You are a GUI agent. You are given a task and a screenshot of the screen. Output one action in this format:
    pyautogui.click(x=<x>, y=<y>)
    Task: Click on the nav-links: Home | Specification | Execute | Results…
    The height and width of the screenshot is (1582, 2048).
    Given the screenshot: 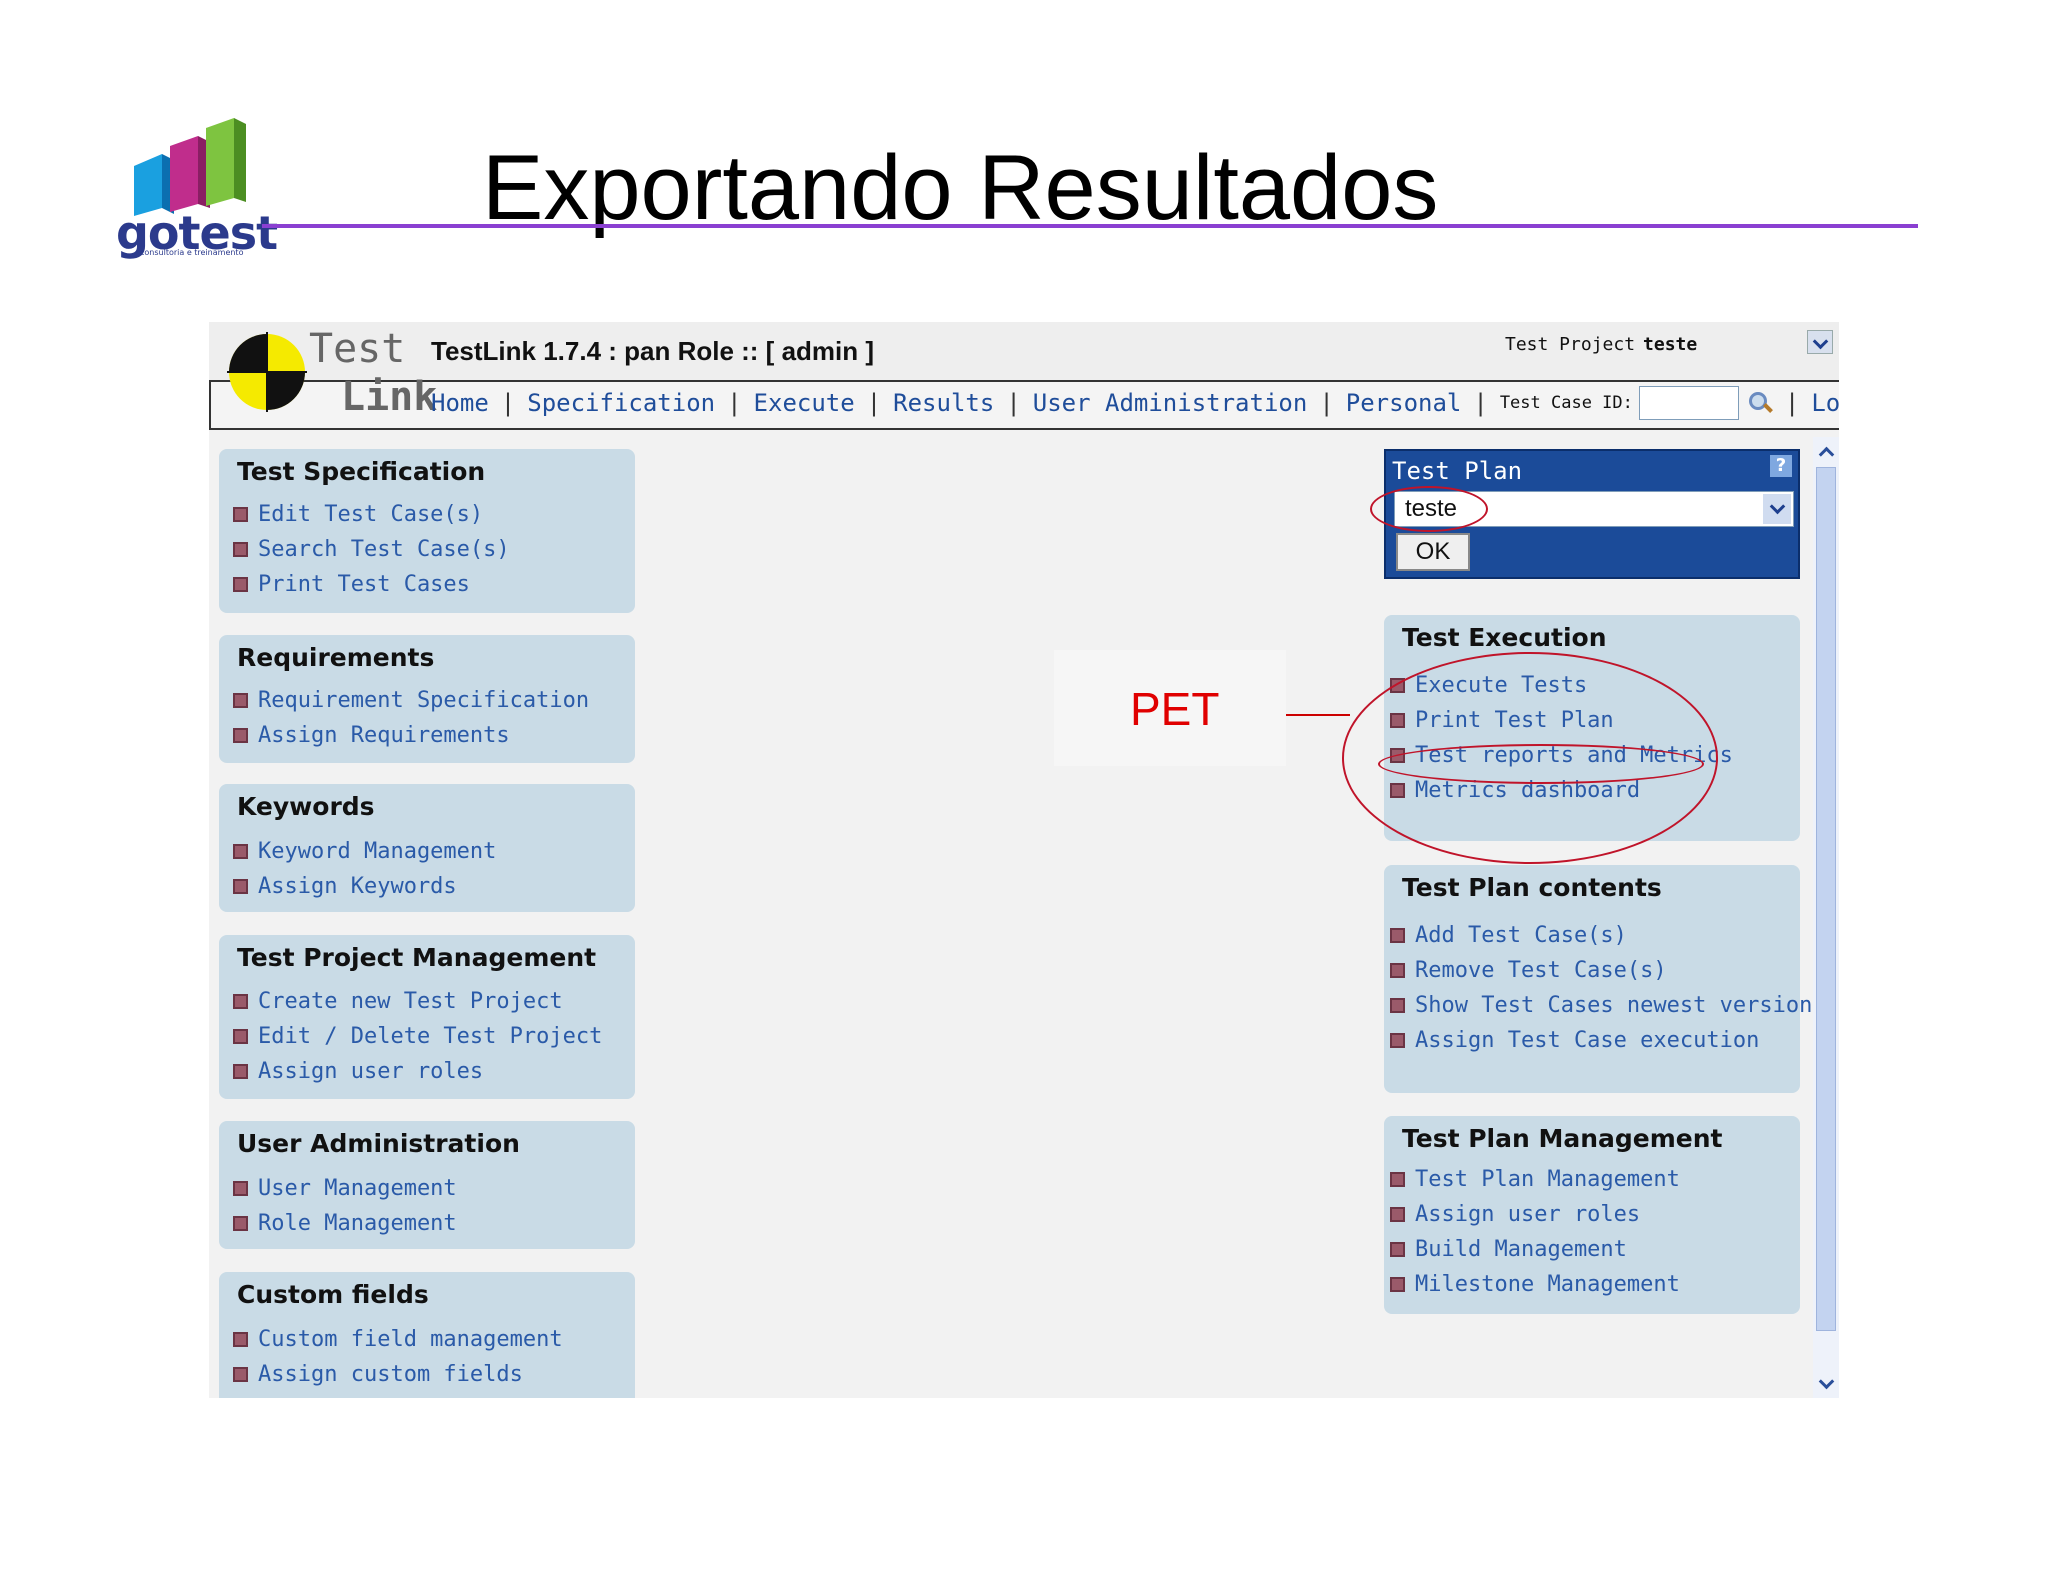 What is the action you would take?
    pyautogui.click(x=1135, y=403)
    